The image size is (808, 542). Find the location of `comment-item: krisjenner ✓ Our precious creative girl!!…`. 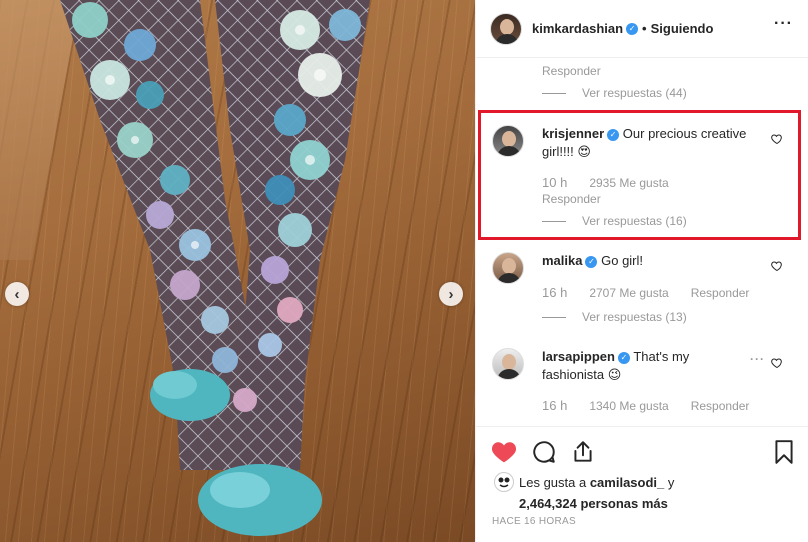

comment-item: krisjenner ✓ Our precious creative girl!!… is located at coordinates (642, 180).